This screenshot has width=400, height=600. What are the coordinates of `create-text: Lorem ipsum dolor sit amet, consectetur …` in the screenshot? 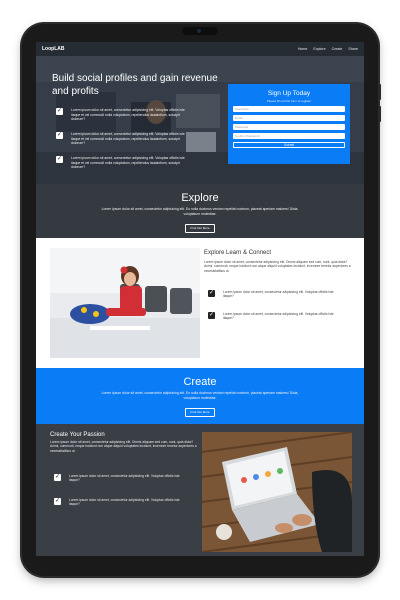 It's located at (200, 395).